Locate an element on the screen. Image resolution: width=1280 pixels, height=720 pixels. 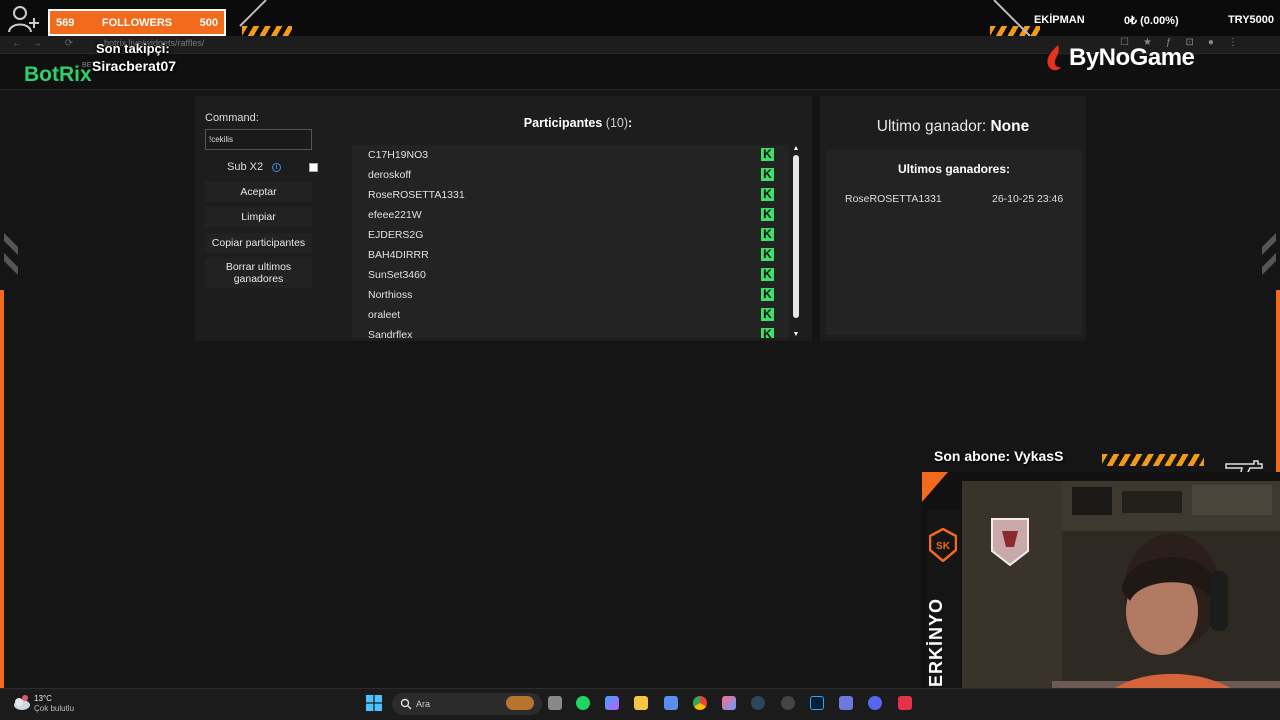
discord-icon is located at coordinates (875, 703).